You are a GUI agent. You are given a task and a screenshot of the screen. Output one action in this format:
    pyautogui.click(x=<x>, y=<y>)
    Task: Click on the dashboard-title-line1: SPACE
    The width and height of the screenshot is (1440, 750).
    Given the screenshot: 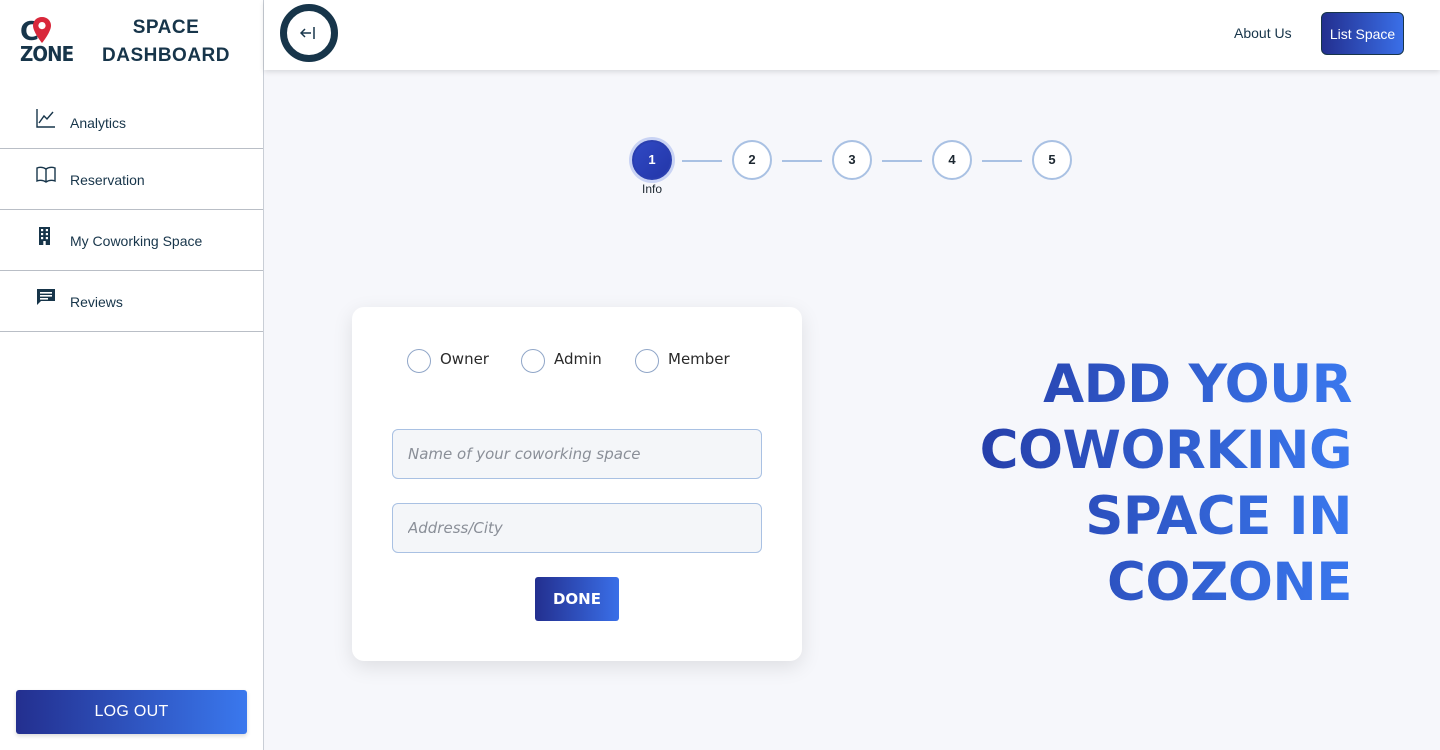 What is the action you would take?
    pyautogui.click(x=166, y=27)
    